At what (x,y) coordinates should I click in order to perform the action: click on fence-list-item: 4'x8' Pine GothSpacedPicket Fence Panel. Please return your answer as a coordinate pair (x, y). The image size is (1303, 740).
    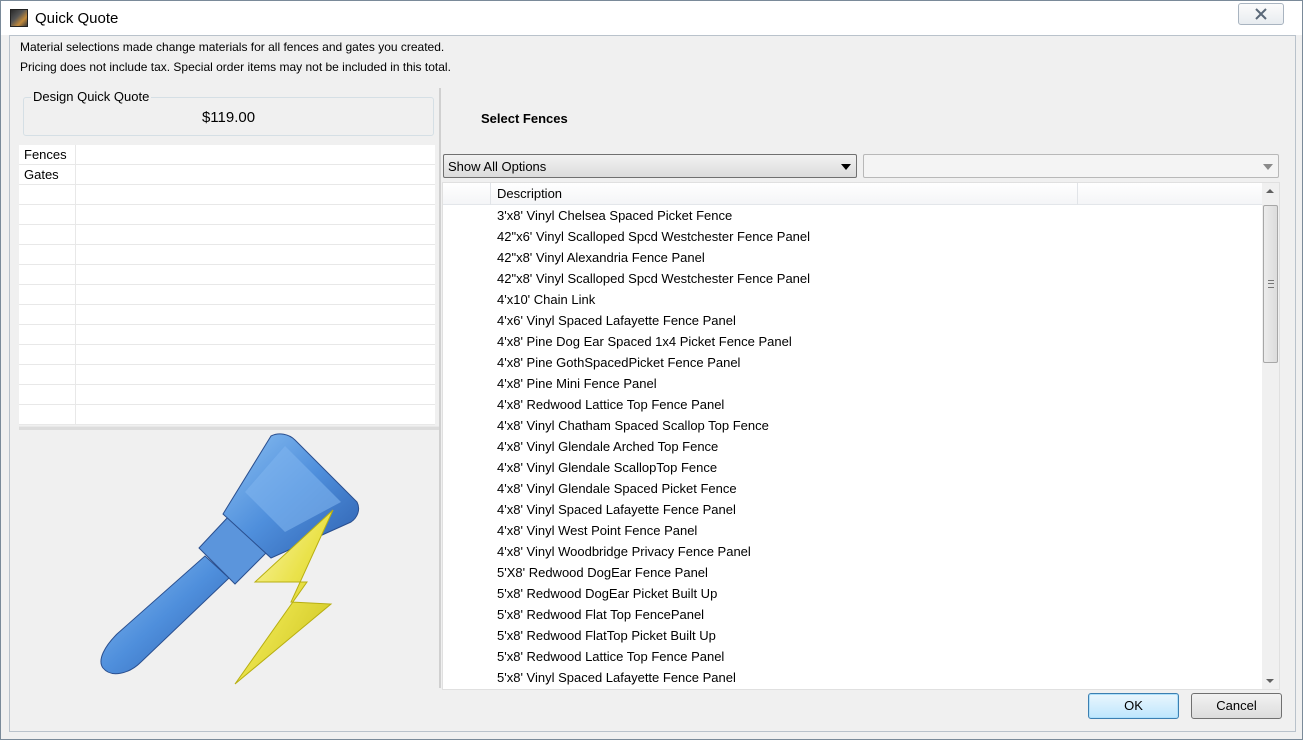
    Looking at the image, I should click on (854, 362).